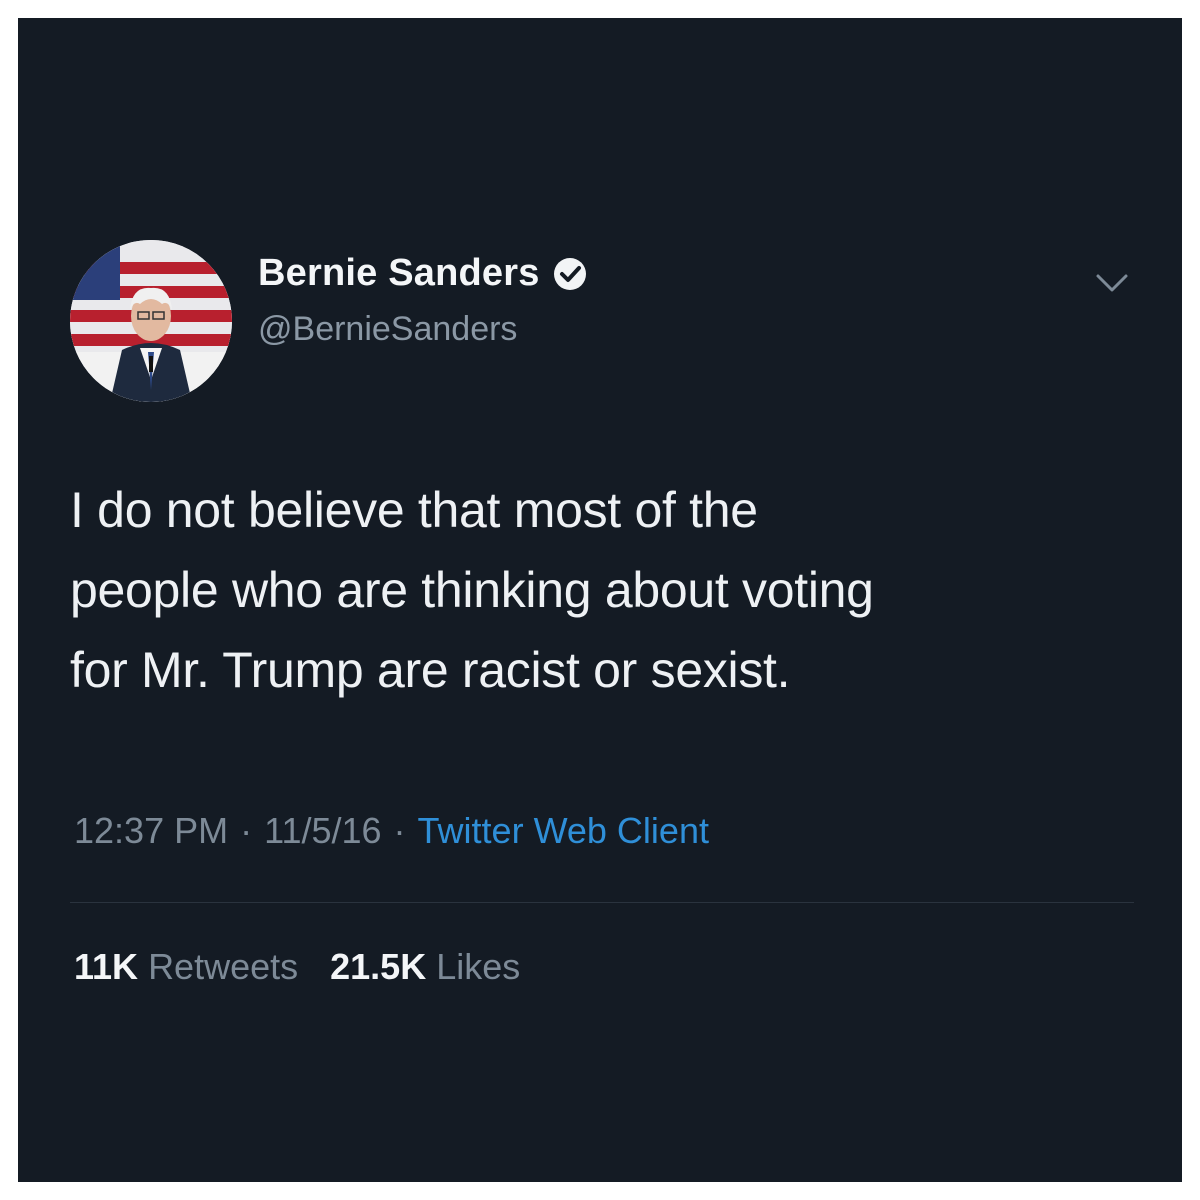 This screenshot has width=1200, height=1200. Describe the element at coordinates (563, 831) in the screenshot. I see `tweet-client-link: Twitter Web Client` at that location.